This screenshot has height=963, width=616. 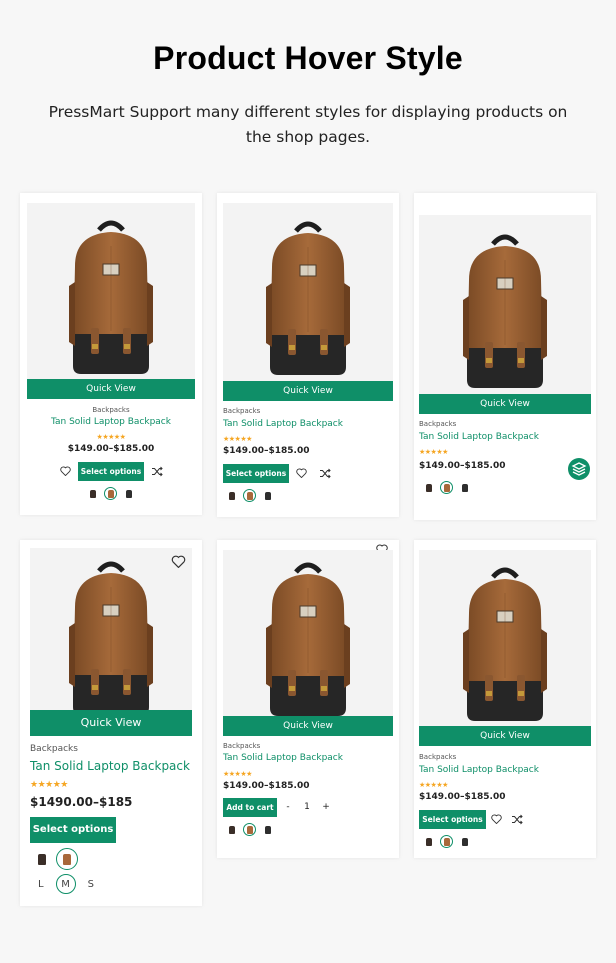 What do you see at coordinates (41, 884) in the screenshot?
I see `size-option-l: L` at bounding box center [41, 884].